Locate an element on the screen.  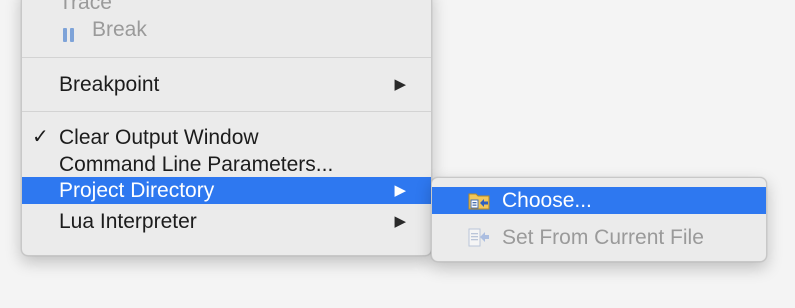
folder-choose-icon is located at coordinates (479, 200).